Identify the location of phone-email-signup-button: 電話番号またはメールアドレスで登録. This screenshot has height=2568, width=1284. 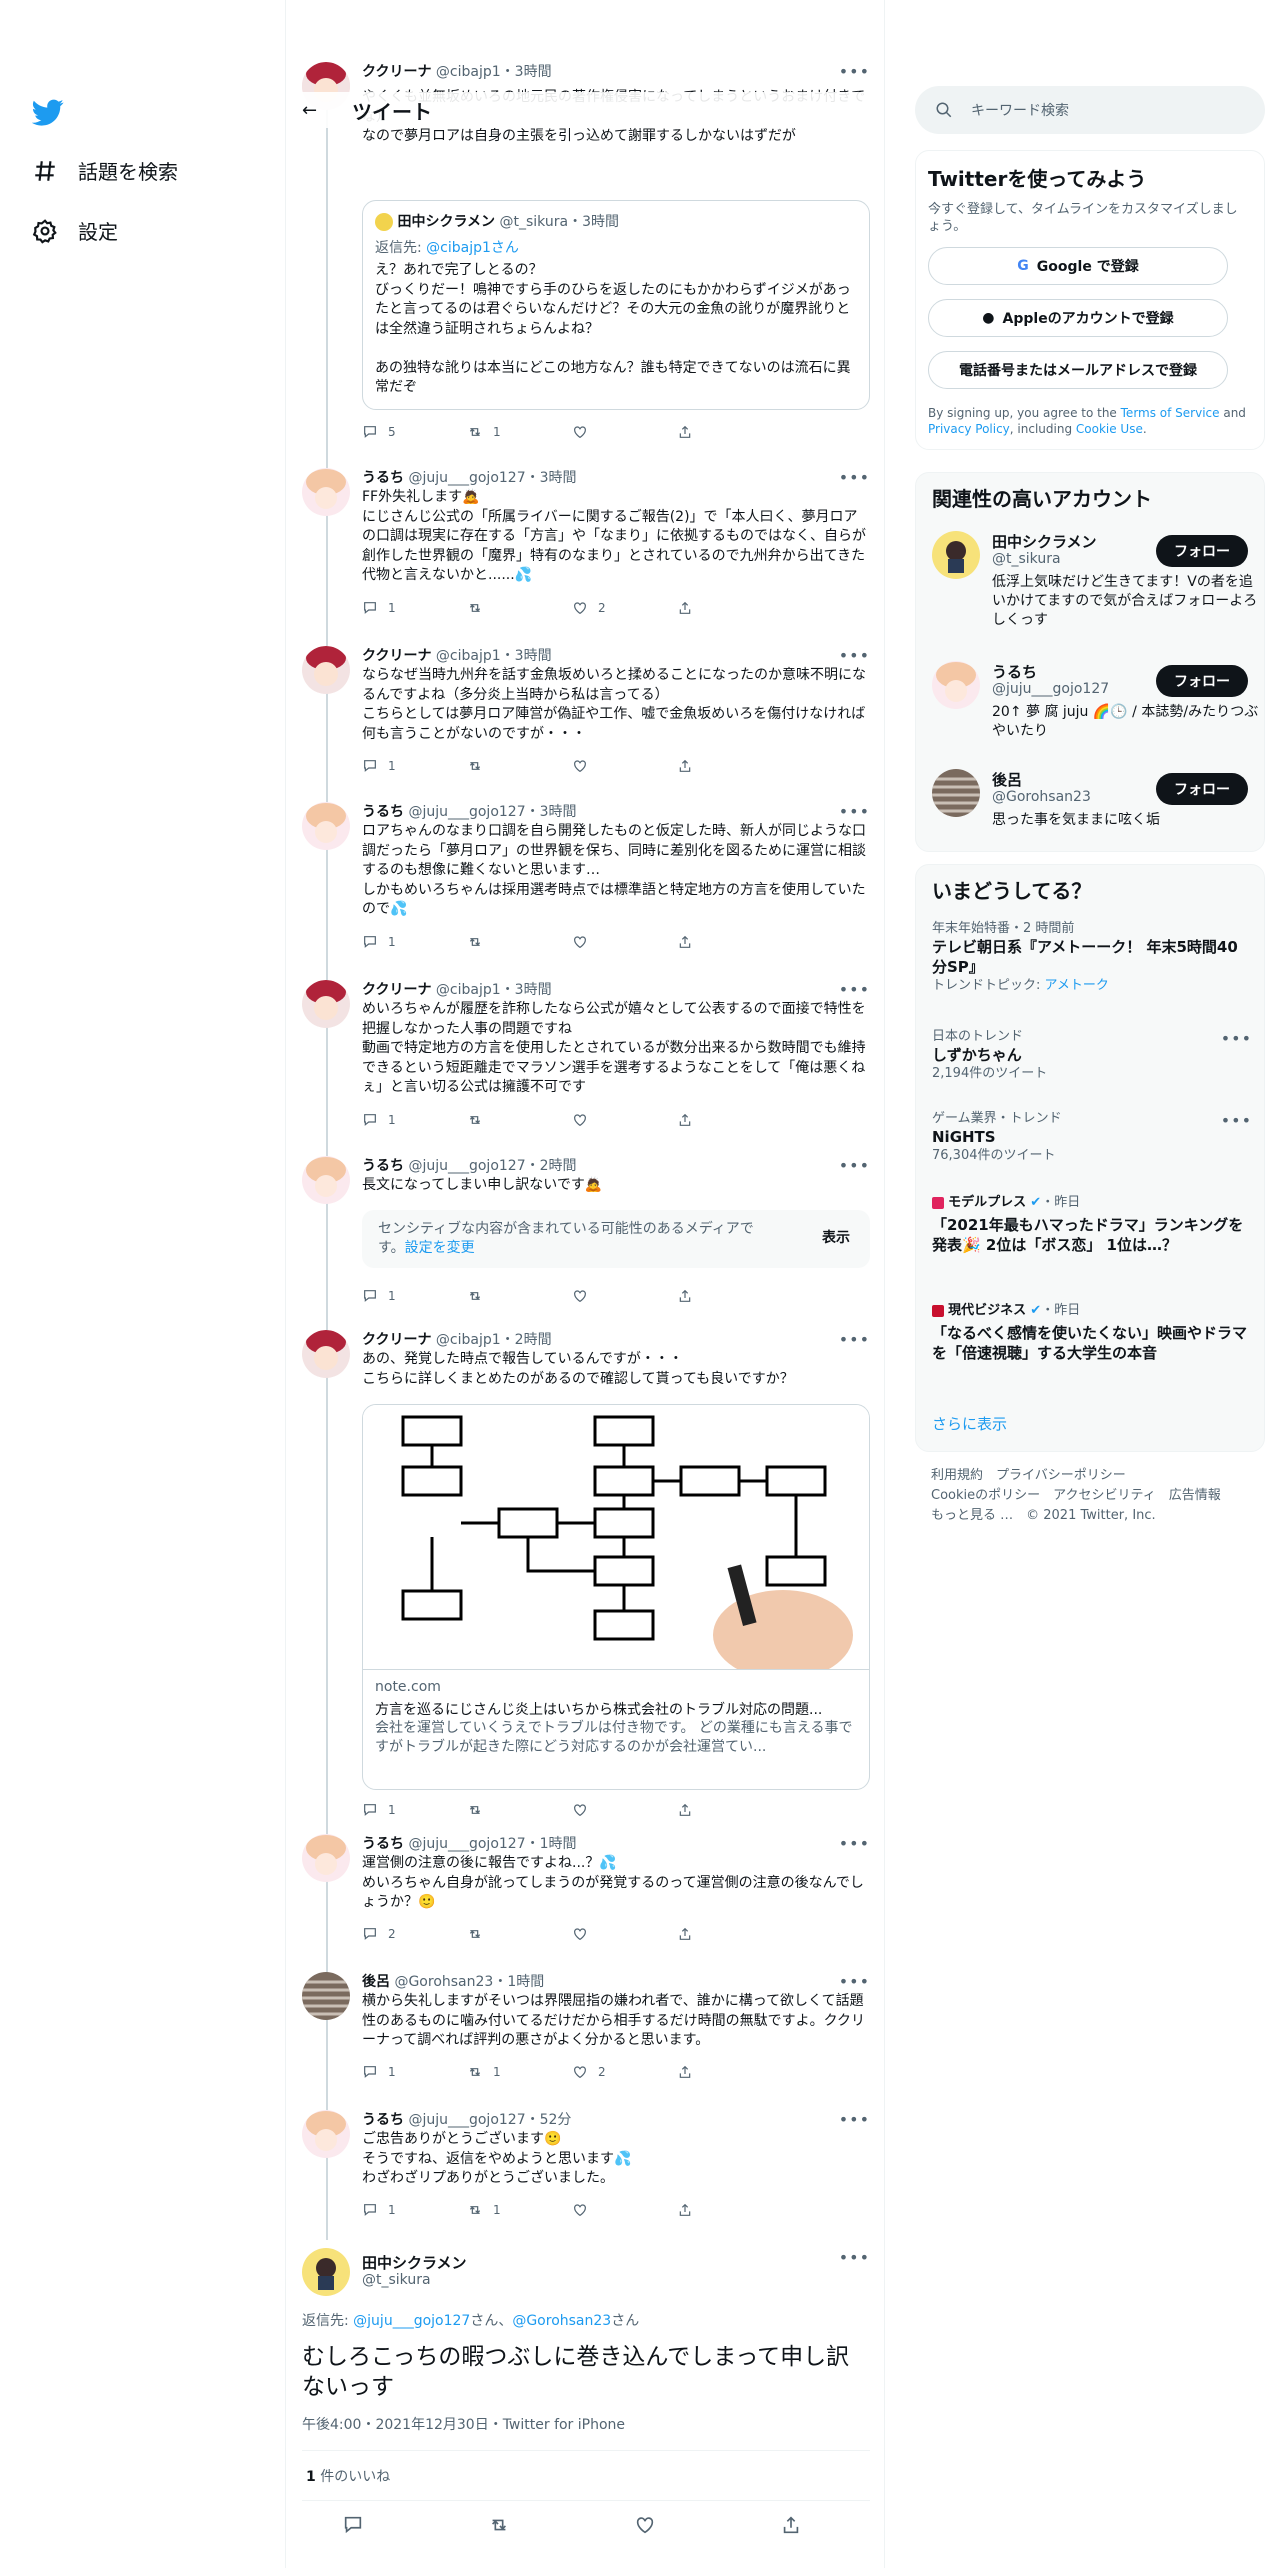
(1078, 370).